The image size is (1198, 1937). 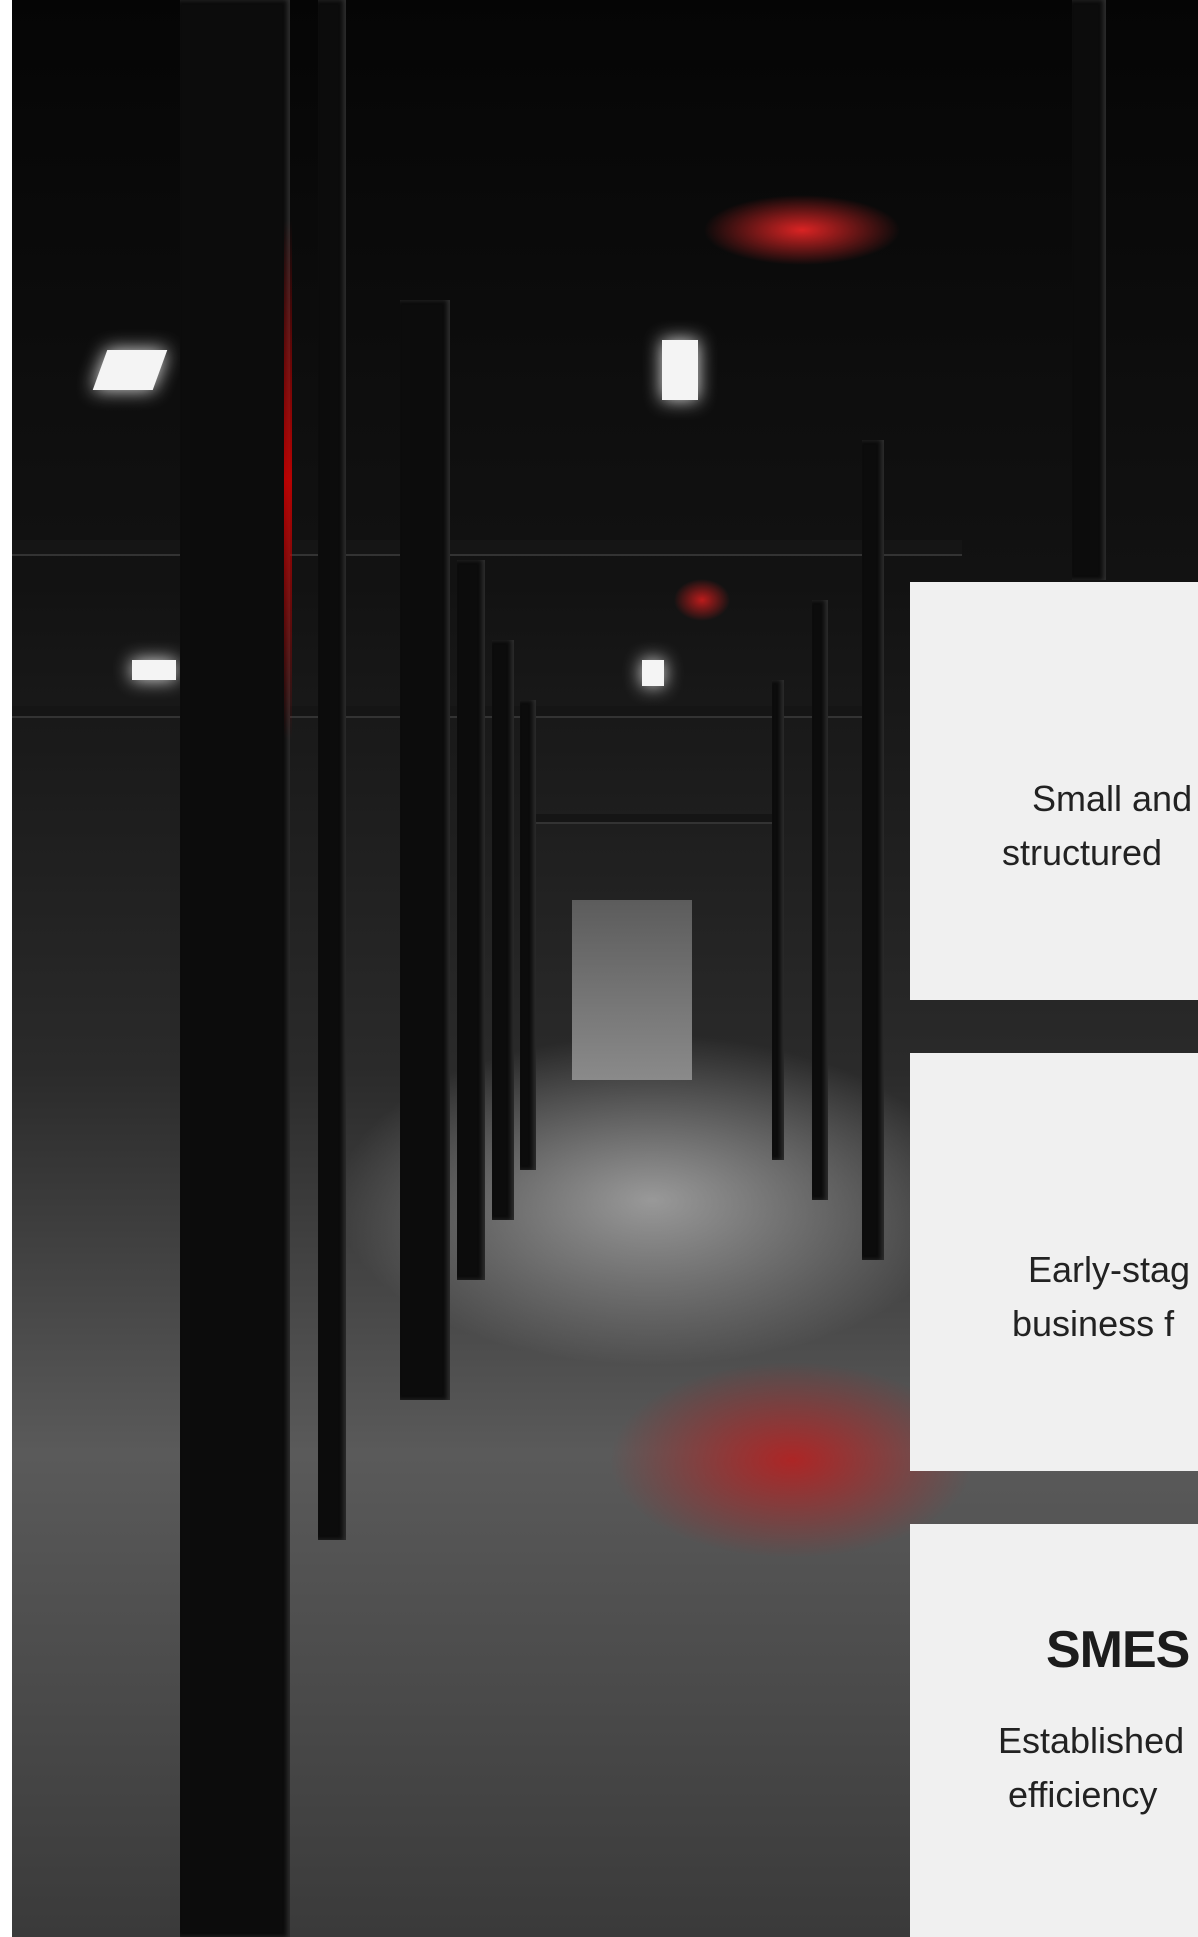 What do you see at coordinates (1054, 1768) in the screenshot?
I see `card-description: Established efficiency` at bounding box center [1054, 1768].